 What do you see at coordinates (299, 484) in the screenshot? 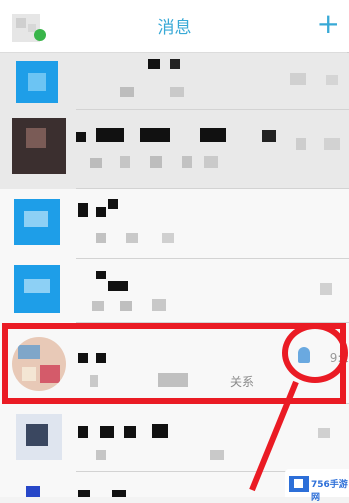
I see `logo-icon` at bounding box center [299, 484].